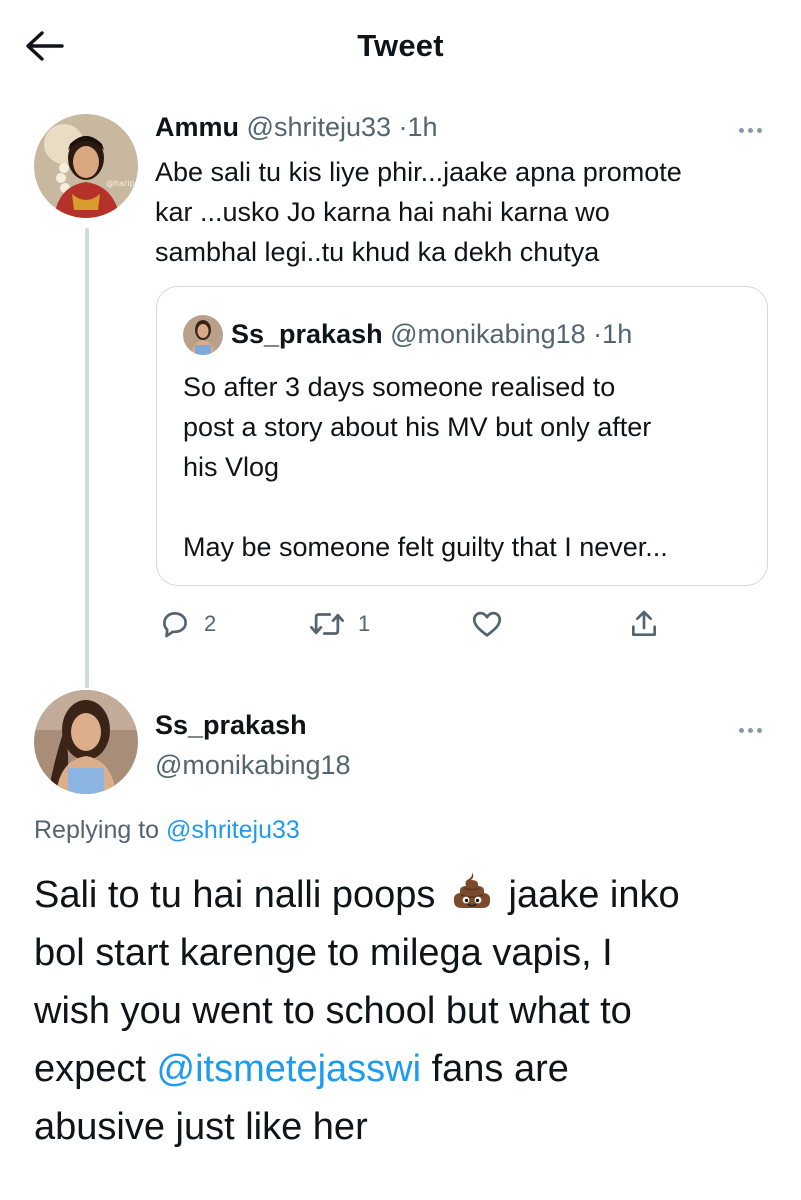 This screenshot has height=1200, width=801. Describe the element at coordinates (90, 1069) in the screenshot. I see `text-segment: expect` at that location.